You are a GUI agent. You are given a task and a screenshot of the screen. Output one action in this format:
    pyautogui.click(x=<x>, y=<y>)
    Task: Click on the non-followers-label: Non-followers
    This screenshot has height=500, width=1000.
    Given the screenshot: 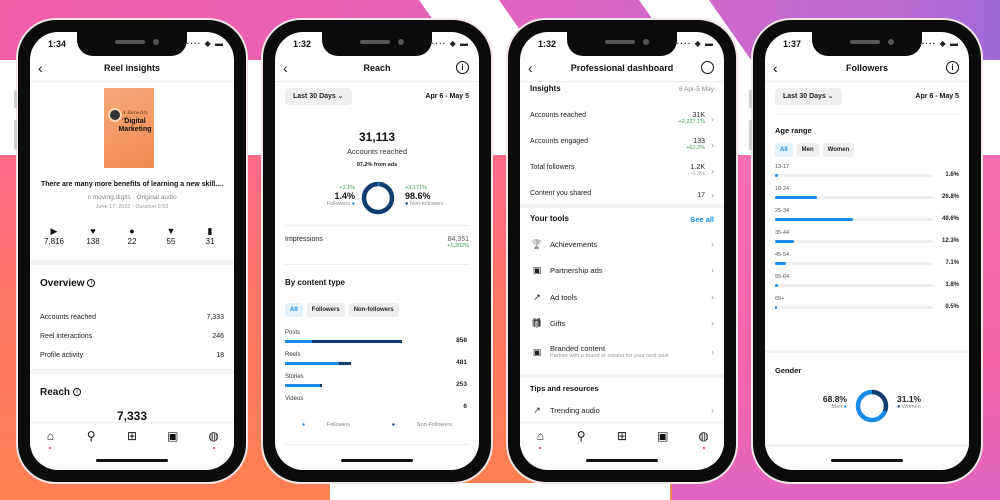 What is the action you would take?
    pyautogui.click(x=426, y=204)
    